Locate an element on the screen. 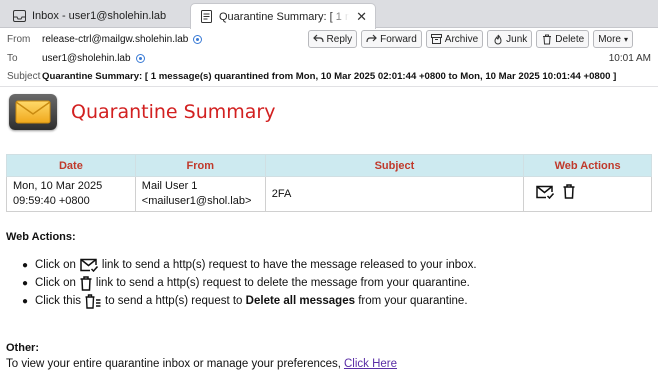  envelope-logo-icon is located at coordinates (33, 112).